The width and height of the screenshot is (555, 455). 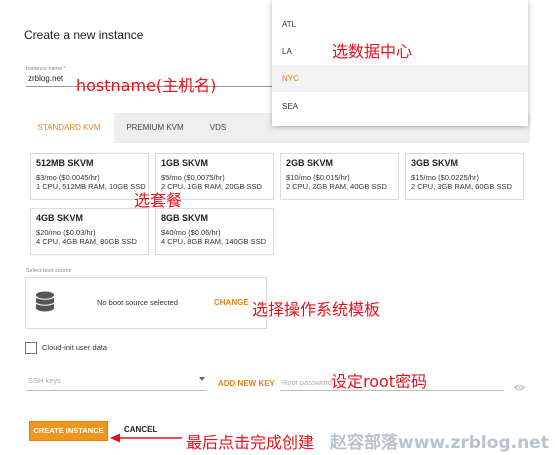 I want to click on hostname-label: Instance name *, so click(x=46, y=69).